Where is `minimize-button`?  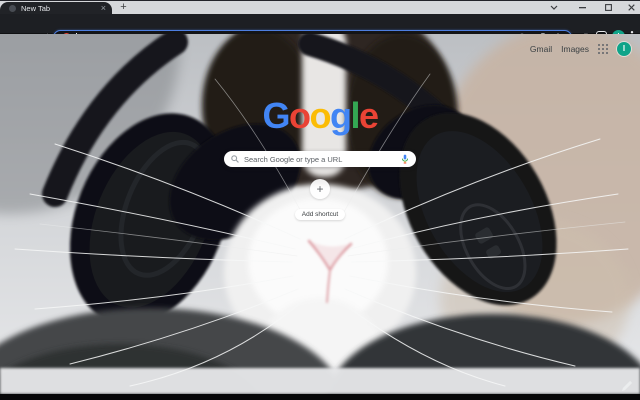
minimize-button is located at coordinates (582, 7).